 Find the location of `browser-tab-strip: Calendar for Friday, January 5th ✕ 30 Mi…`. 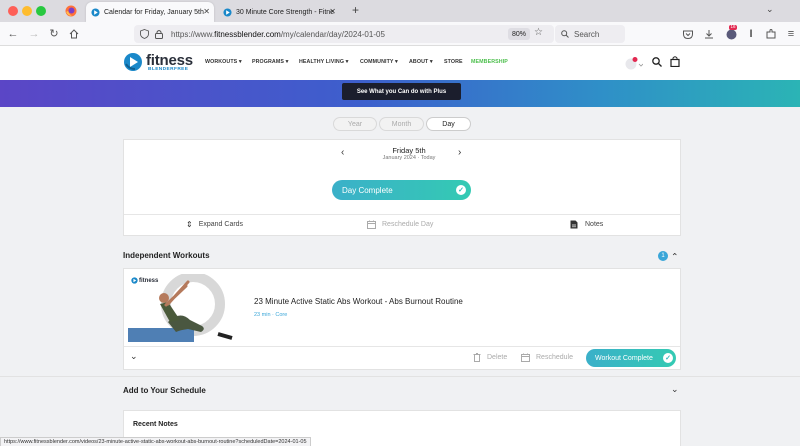

browser-tab-strip: Calendar for Friday, January 5th ✕ 30 Mi… is located at coordinates (400, 11).